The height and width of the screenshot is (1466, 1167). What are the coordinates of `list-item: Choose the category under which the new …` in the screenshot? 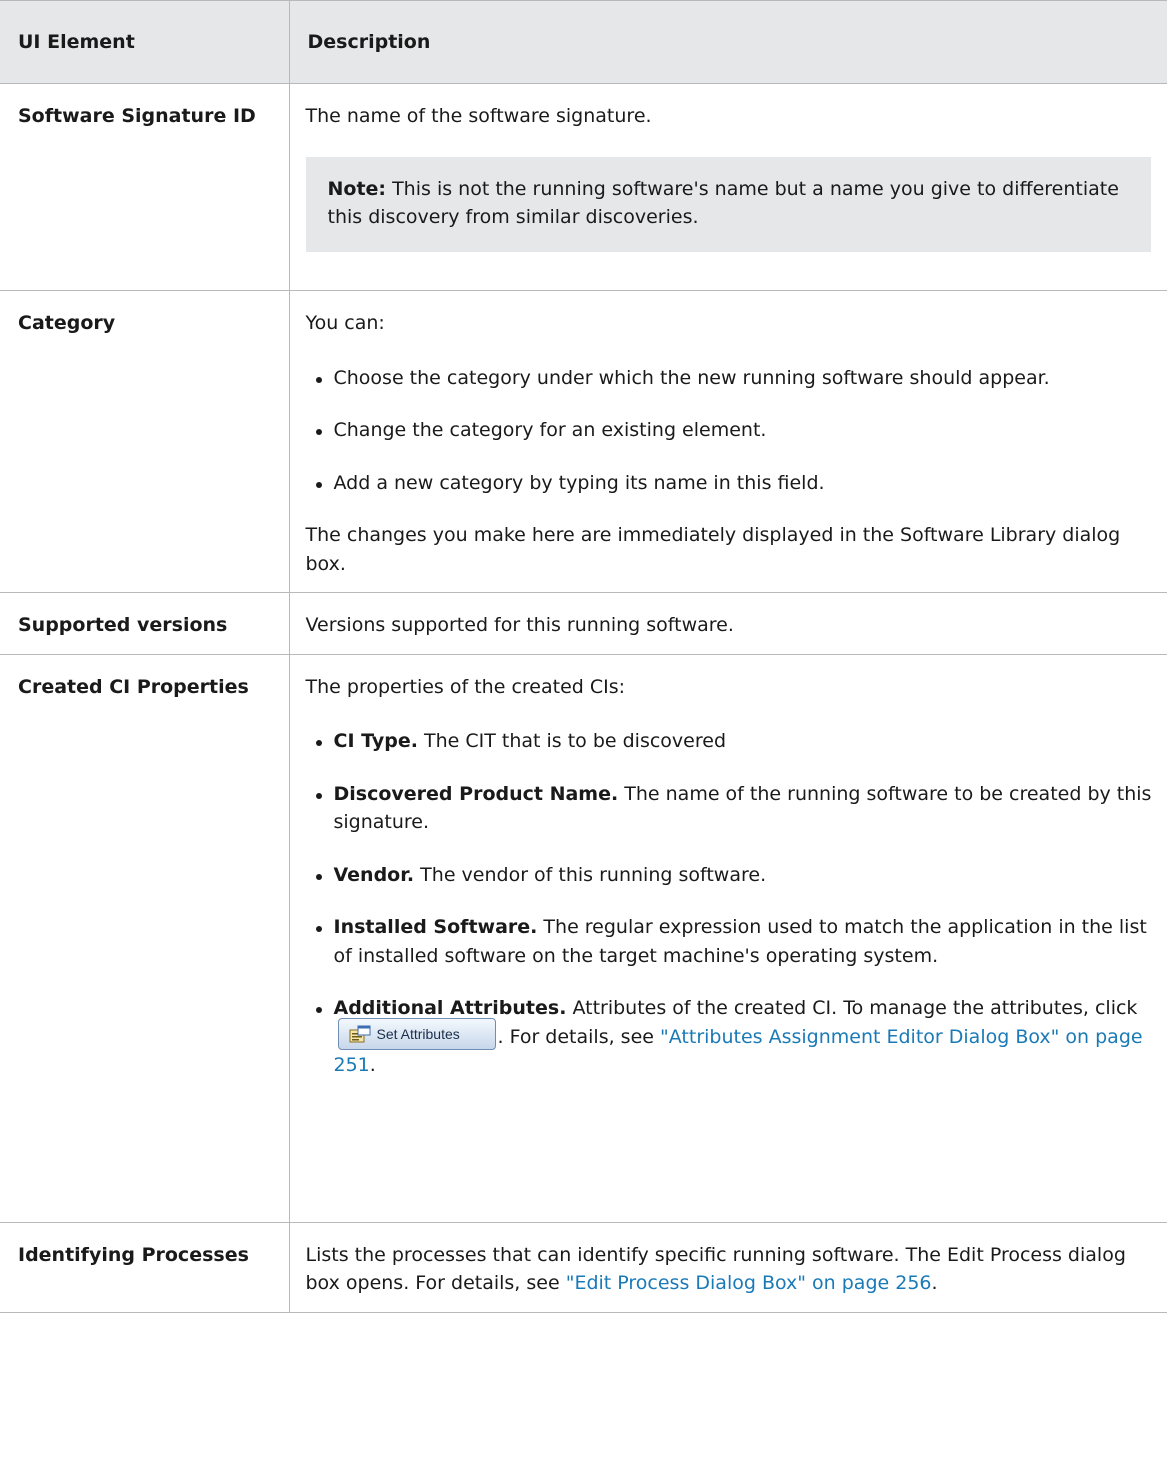 It's located at (735, 378).